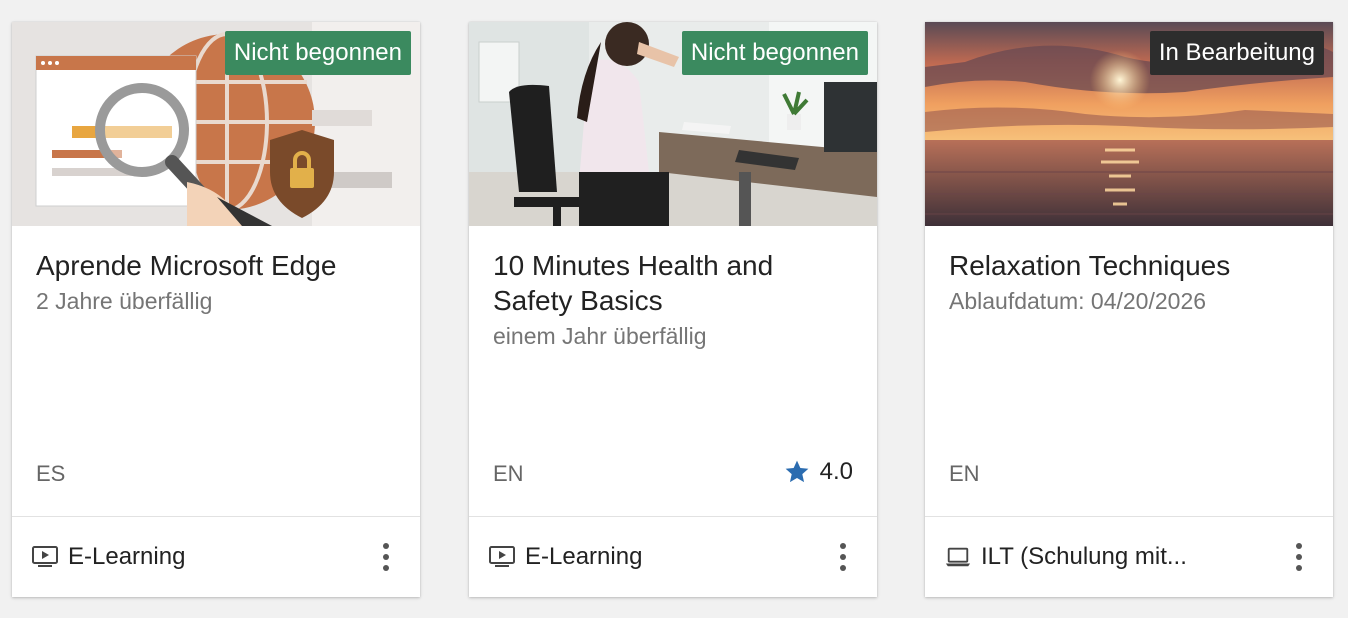 This screenshot has height=618, width=1348. I want to click on rating: 4.0, so click(818, 472).